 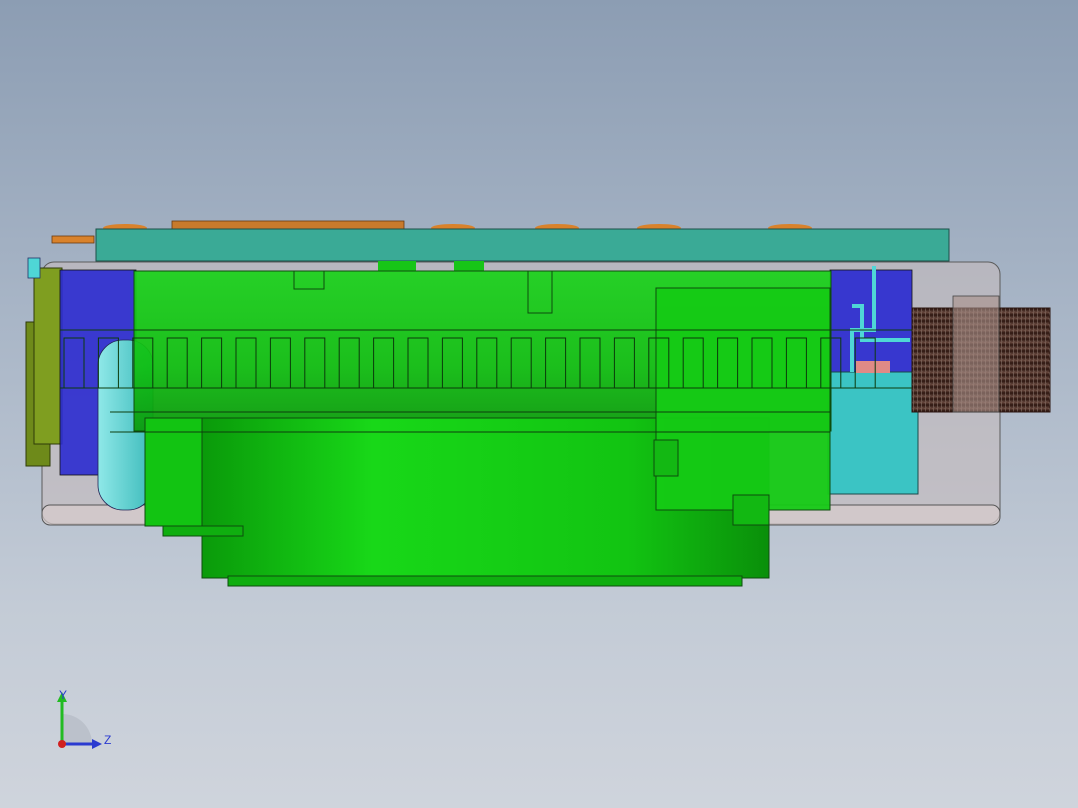 What do you see at coordinates (97, 744) in the screenshot?
I see `z-axis-arrowhead` at bounding box center [97, 744].